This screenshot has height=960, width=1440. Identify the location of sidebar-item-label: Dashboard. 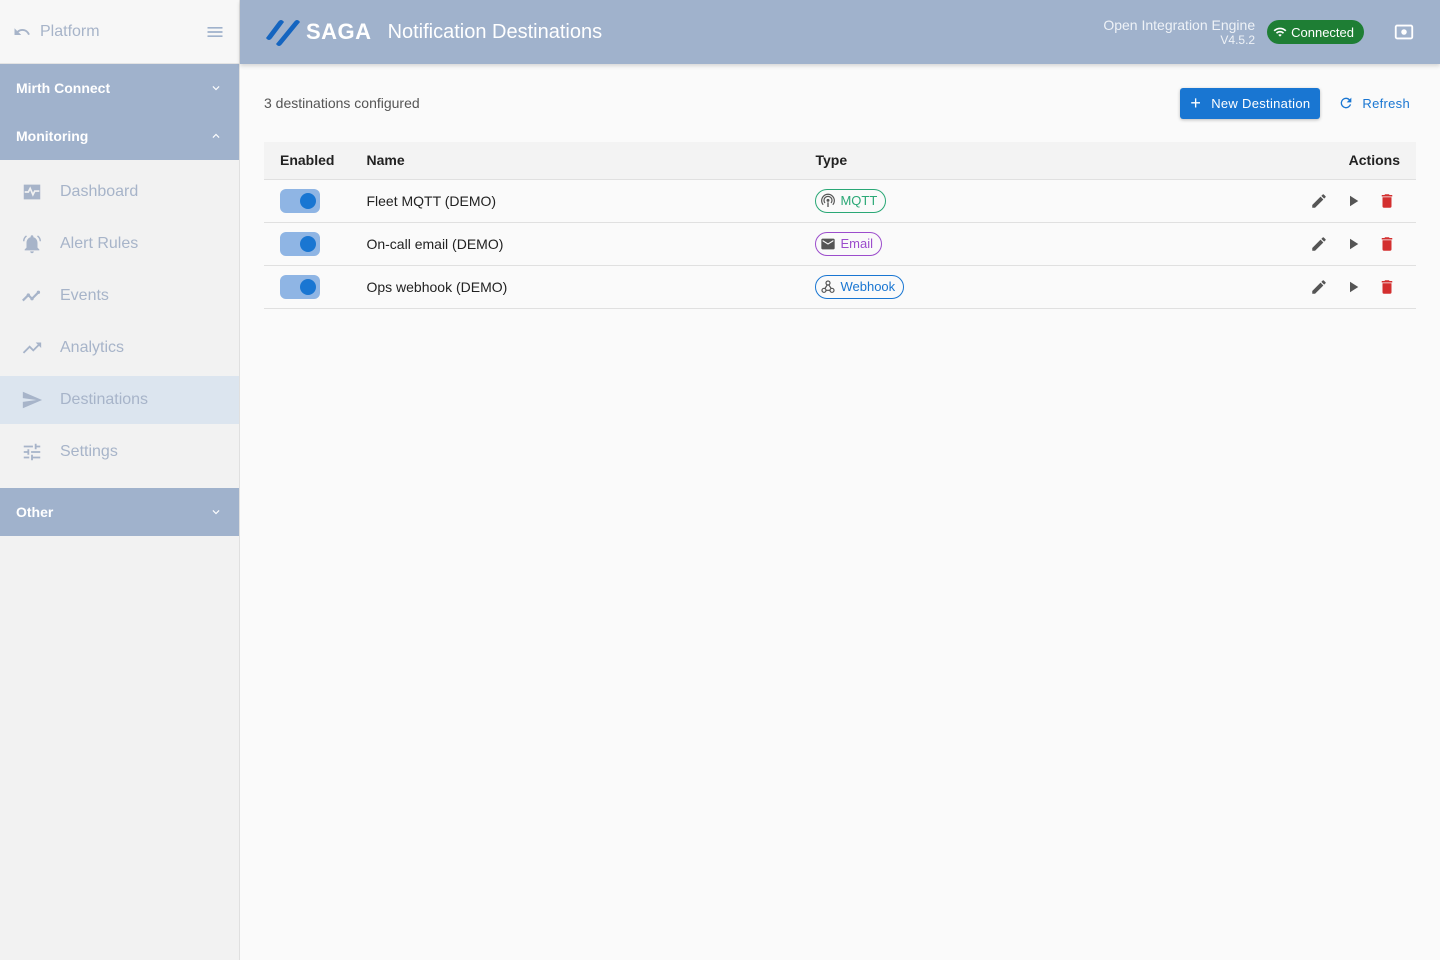
(99, 191).